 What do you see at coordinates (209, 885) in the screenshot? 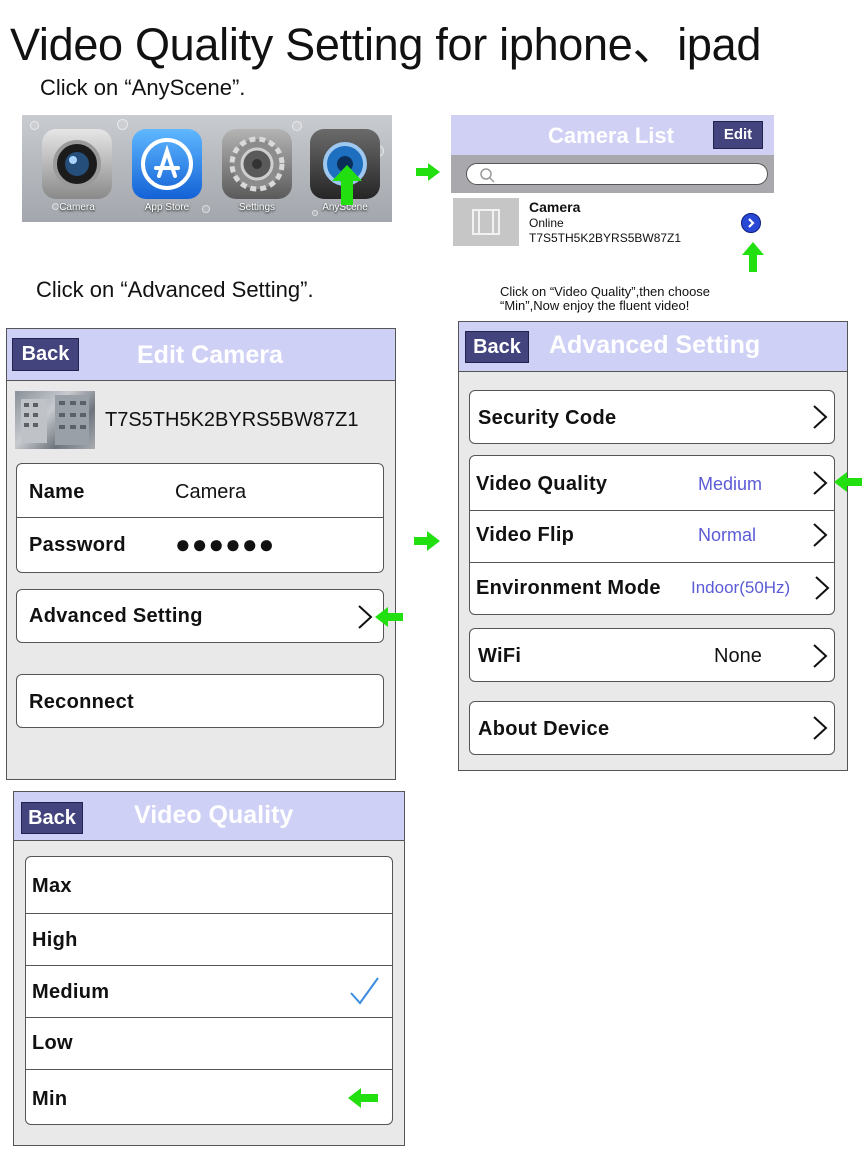
I see `option-max: Max` at bounding box center [209, 885].